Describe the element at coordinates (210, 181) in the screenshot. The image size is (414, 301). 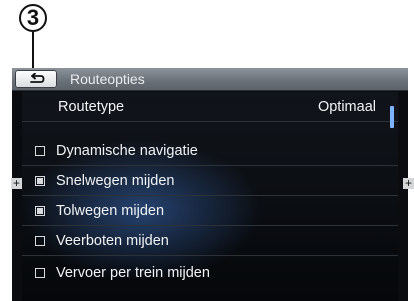
I see `option-row-avoid-highways: Snelwegen mijden` at that location.